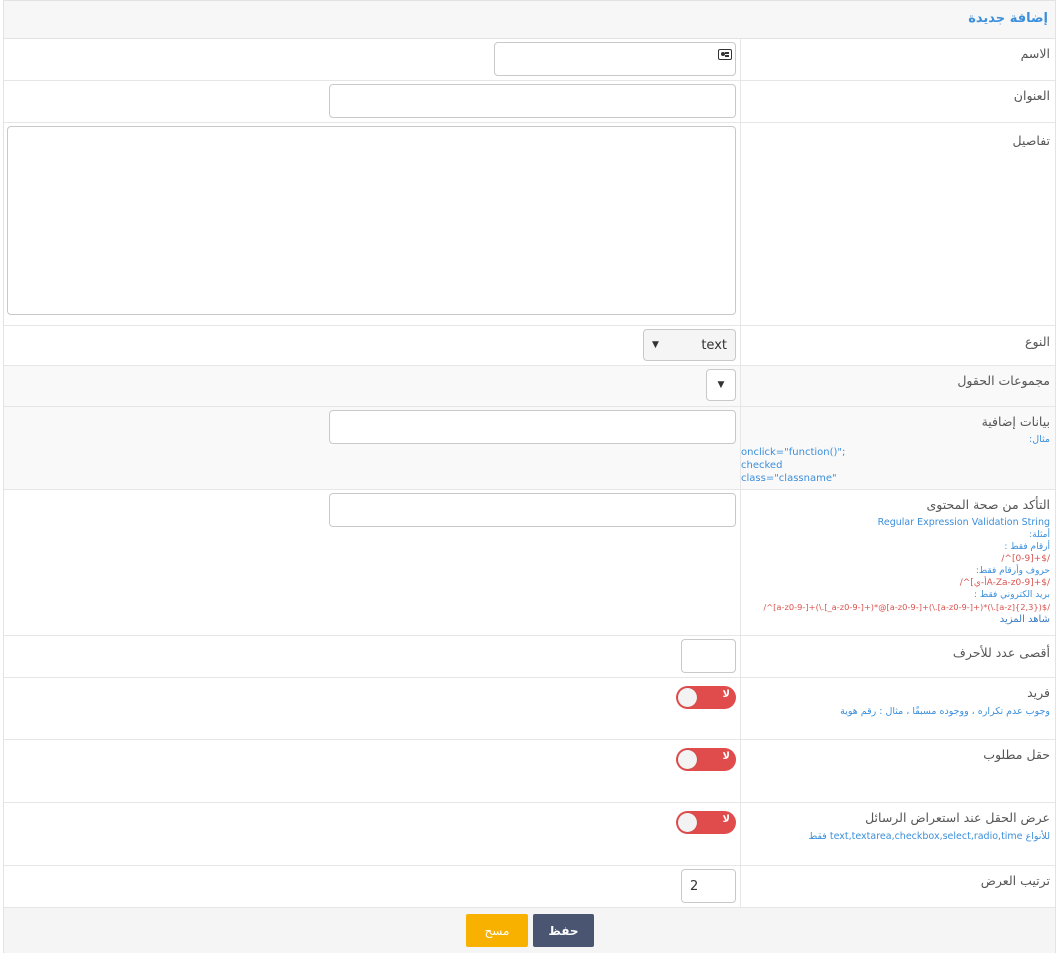 The image size is (1057, 955). Describe the element at coordinates (1015, 421) in the screenshot. I see `extra-data-label: بيانات إضافية` at that location.